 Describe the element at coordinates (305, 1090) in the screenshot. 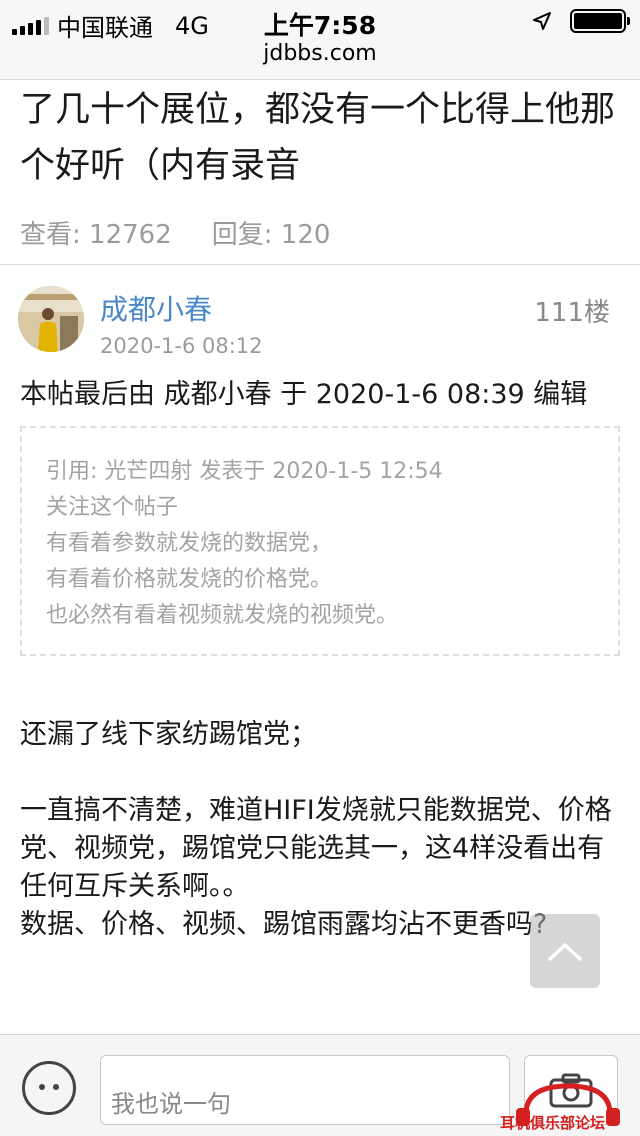

I see `reply-input` at that location.